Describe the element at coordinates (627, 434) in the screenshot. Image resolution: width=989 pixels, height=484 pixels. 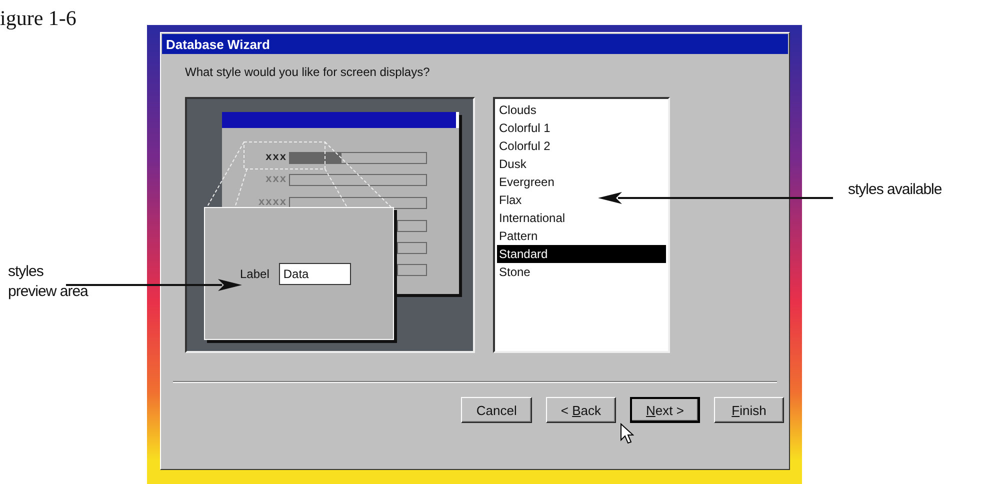
I see `mouse-pointer-icon` at that location.